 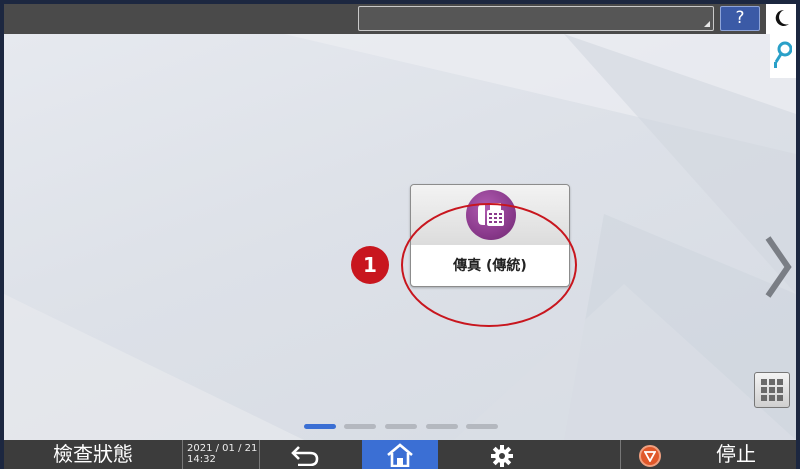 I want to click on page-indicator, so click(x=404, y=428).